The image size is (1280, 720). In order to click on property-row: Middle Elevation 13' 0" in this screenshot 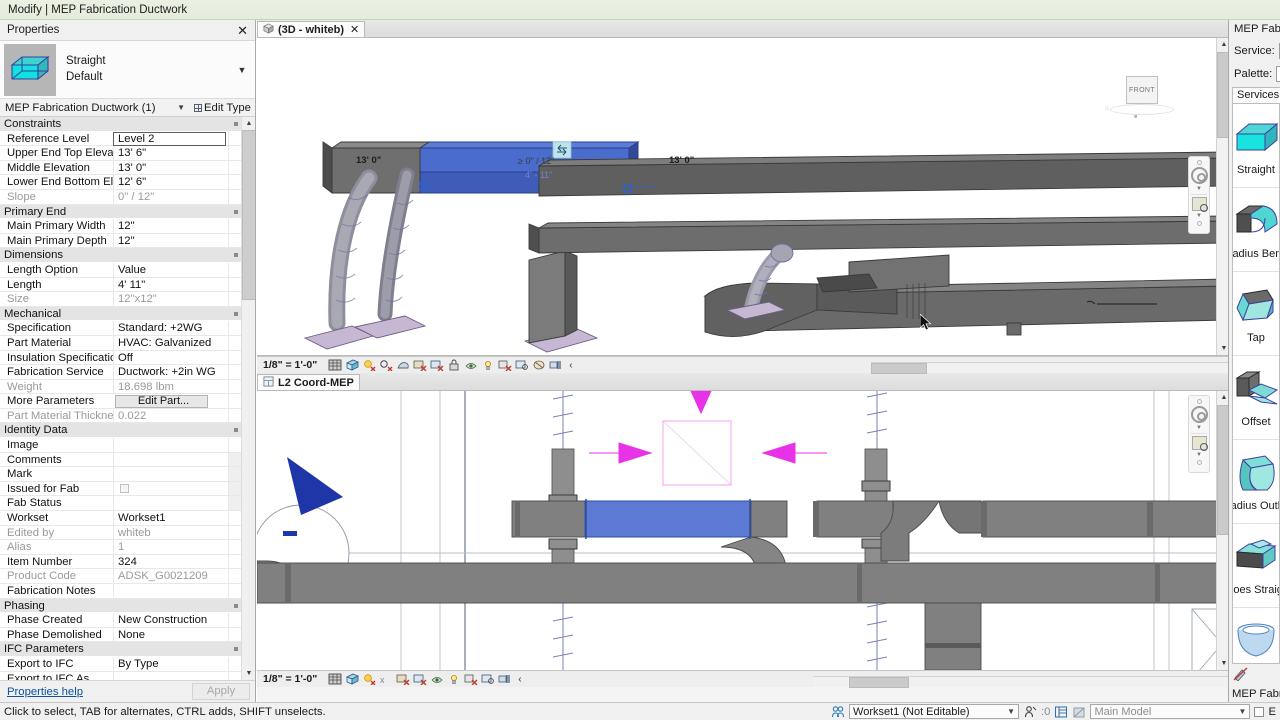, I will do `click(121, 168)`.